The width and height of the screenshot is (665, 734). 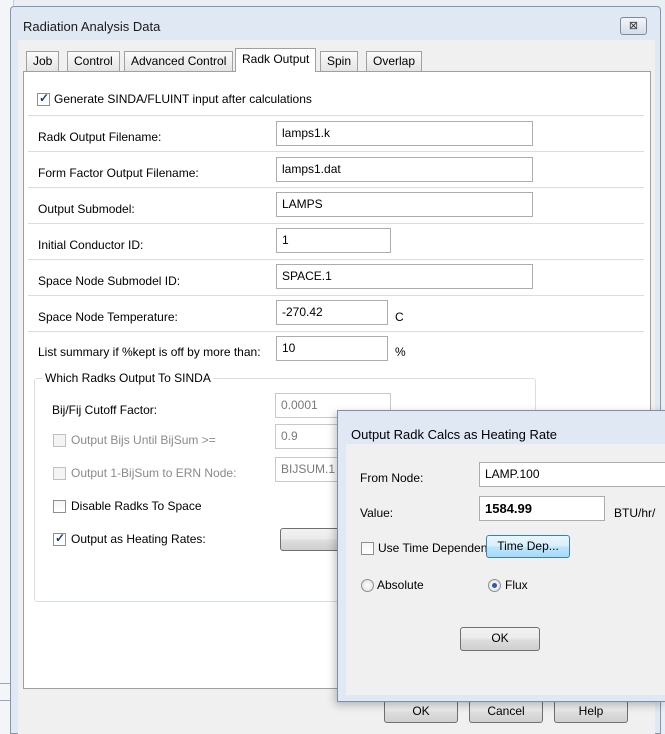 What do you see at coordinates (404, 276) in the screenshot?
I see `space-node-submodel-input: SPACE.1` at bounding box center [404, 276].